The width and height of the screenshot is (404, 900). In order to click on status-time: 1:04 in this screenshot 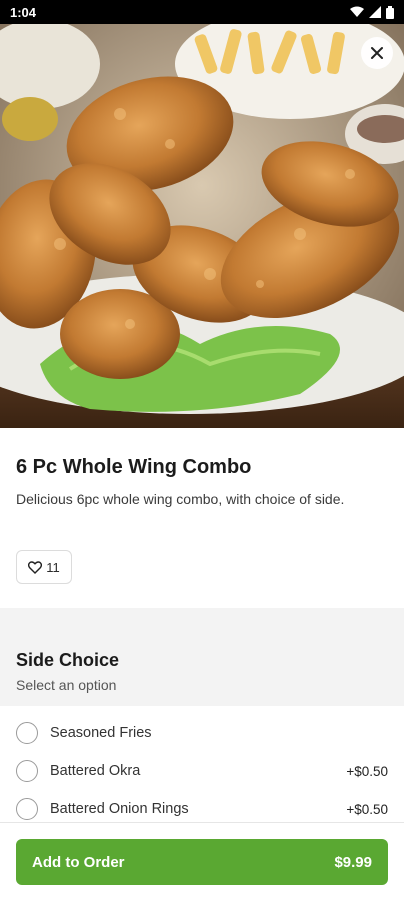, I will do `click(23, 12)`.